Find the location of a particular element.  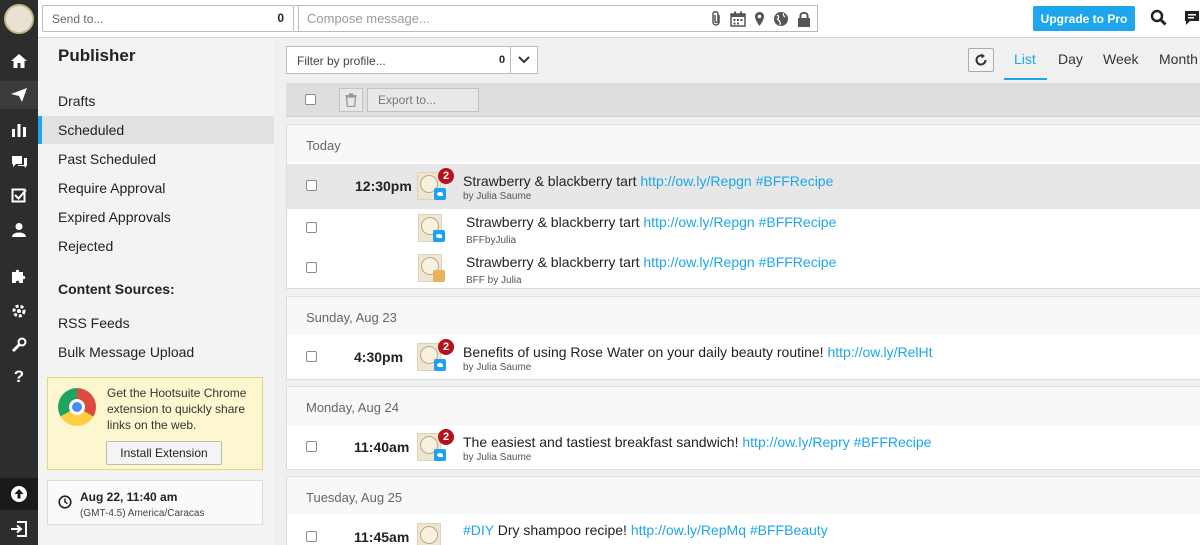

messages-button is located at coordinates (1192, 19).